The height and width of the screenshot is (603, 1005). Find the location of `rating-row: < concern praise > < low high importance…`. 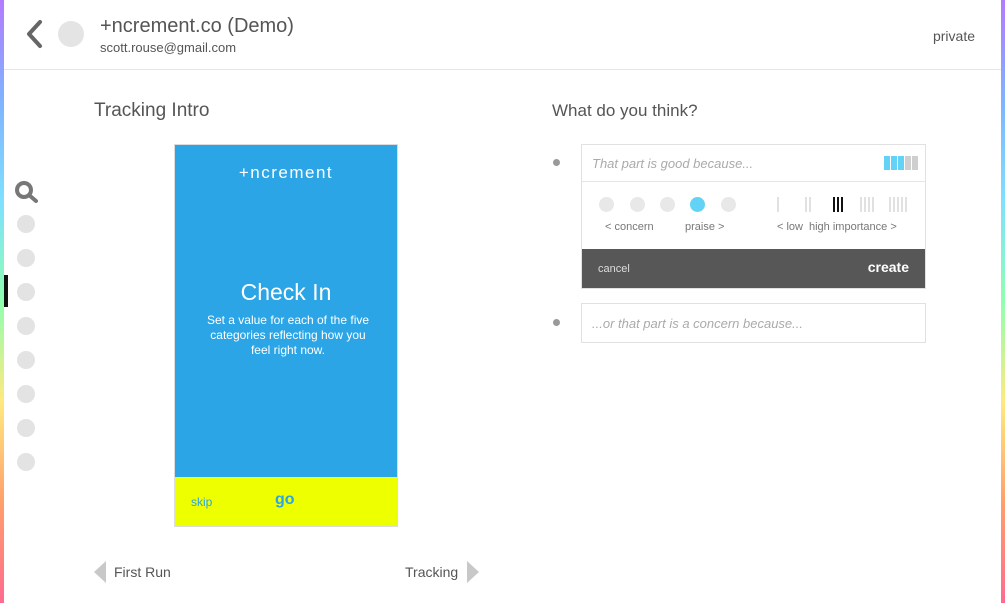

rating-row: < concern praise > < low high importance… is located at coordinates (753, 216).